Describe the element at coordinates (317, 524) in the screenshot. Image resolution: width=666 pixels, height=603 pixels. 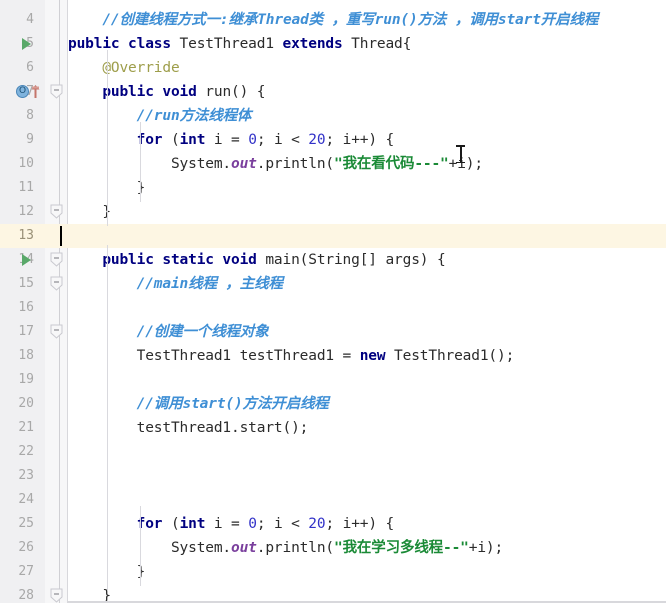
I see `token-num: 20` at that location.